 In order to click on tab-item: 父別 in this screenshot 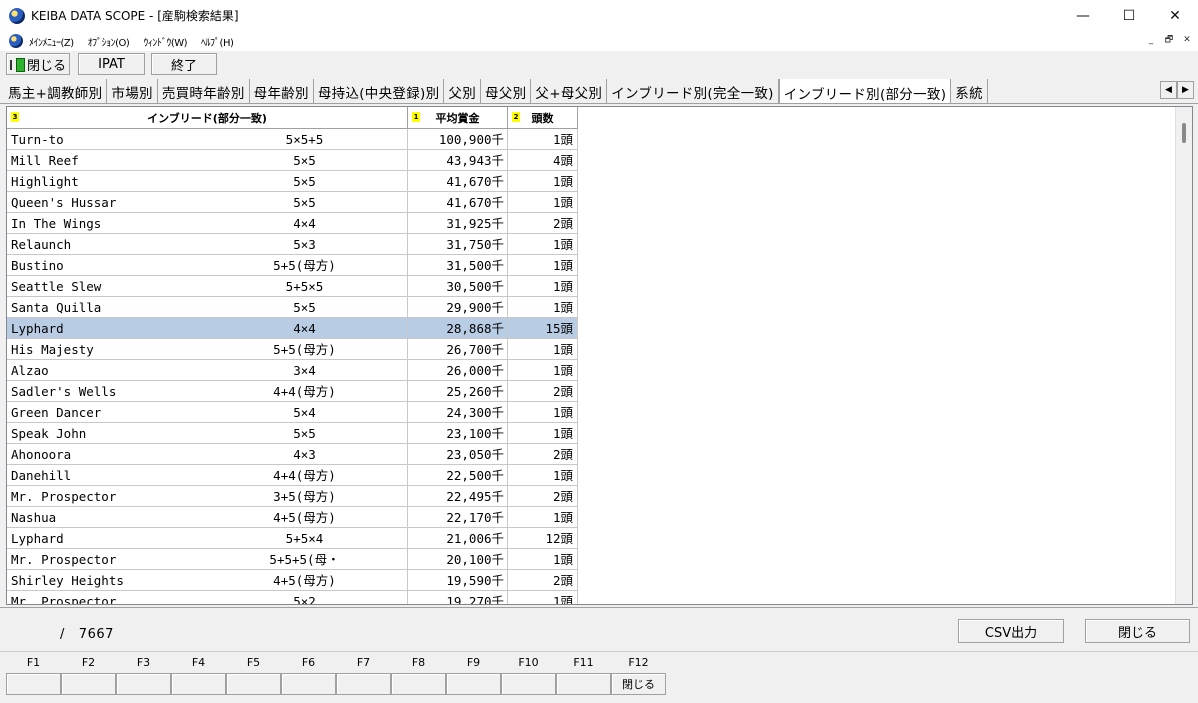, I will do `click(462, 91)`.